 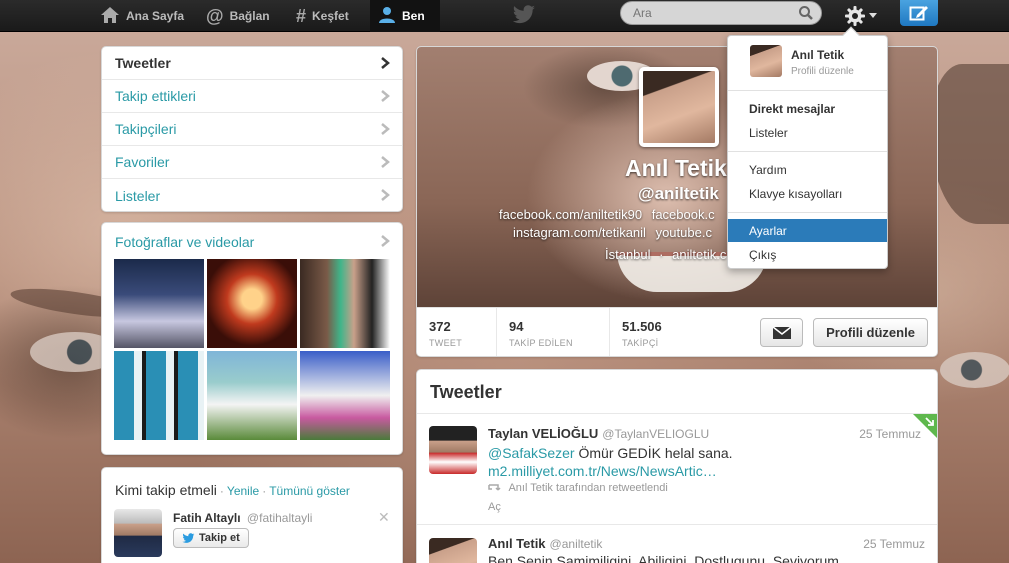 What do you see at coordinates (684, 232) in the screenshot?
I see `profile-link-youtube: youtube.c` at bounding box center [684, 232].